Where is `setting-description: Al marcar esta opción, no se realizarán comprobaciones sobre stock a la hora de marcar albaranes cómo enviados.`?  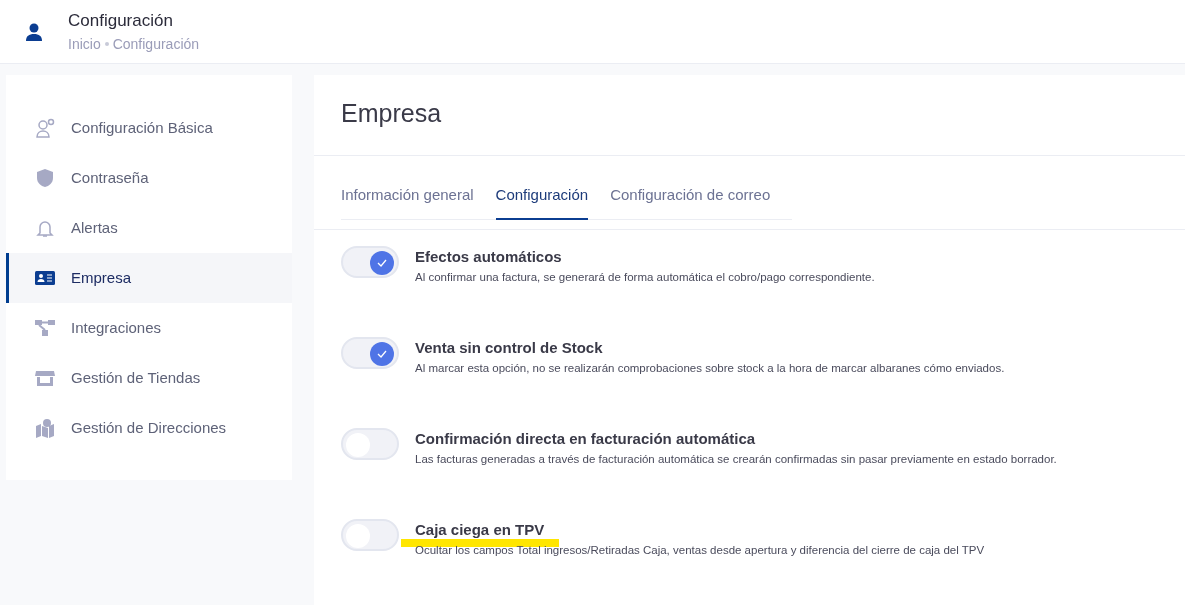
setting-description: Al marcar esta opción, no se realizarán comprobaciones sobre stock a la hora de marcar albaranes cómo enviados. is located at coordinates (710, 368).